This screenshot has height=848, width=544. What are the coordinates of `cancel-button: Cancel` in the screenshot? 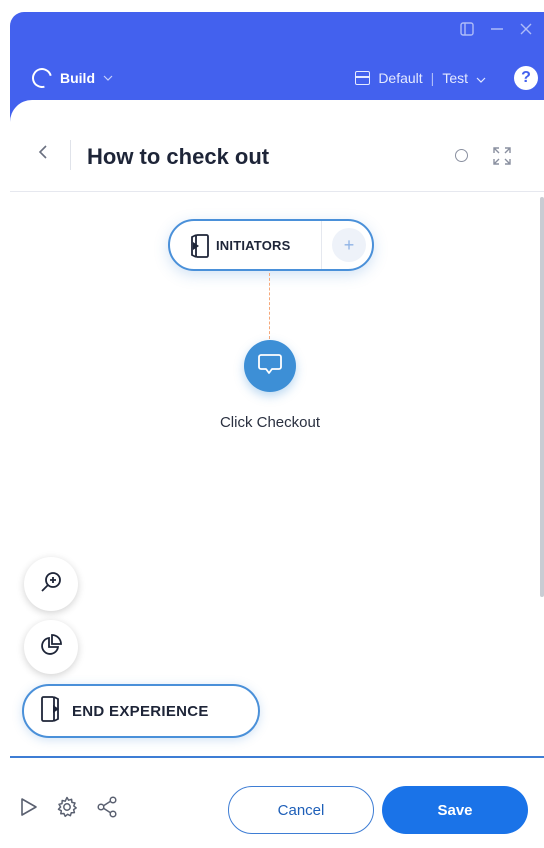 It's located at (301, 810).